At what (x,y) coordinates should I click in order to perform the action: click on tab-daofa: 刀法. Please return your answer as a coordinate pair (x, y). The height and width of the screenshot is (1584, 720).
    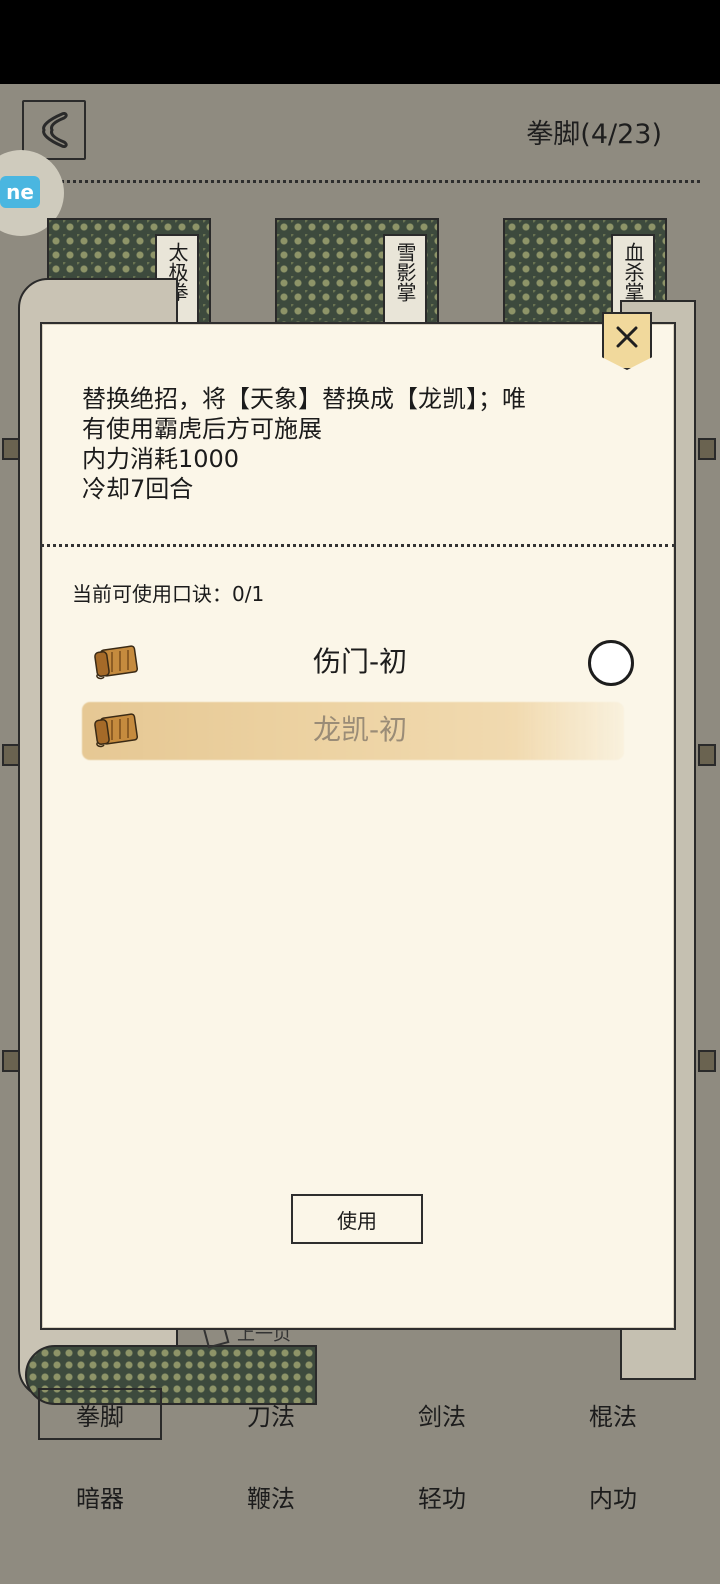
    Looking at the image, I should click on (271, 1414).